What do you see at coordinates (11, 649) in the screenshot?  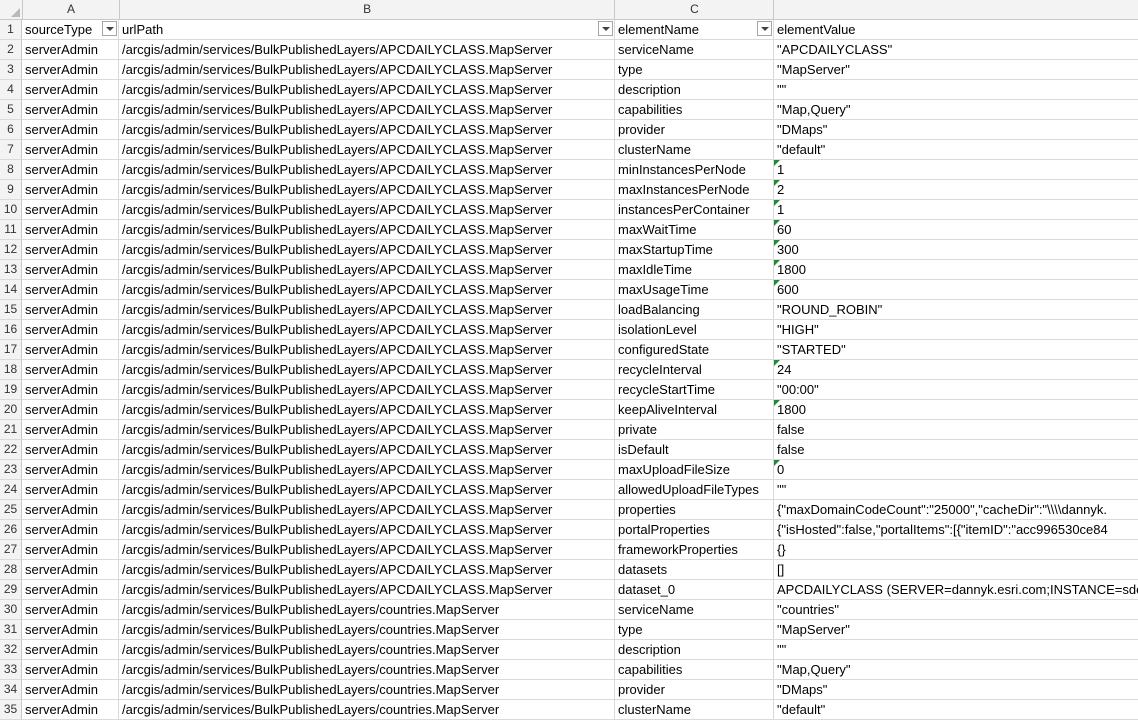 I see `row-number: 32` at bounding box center [11, 649].